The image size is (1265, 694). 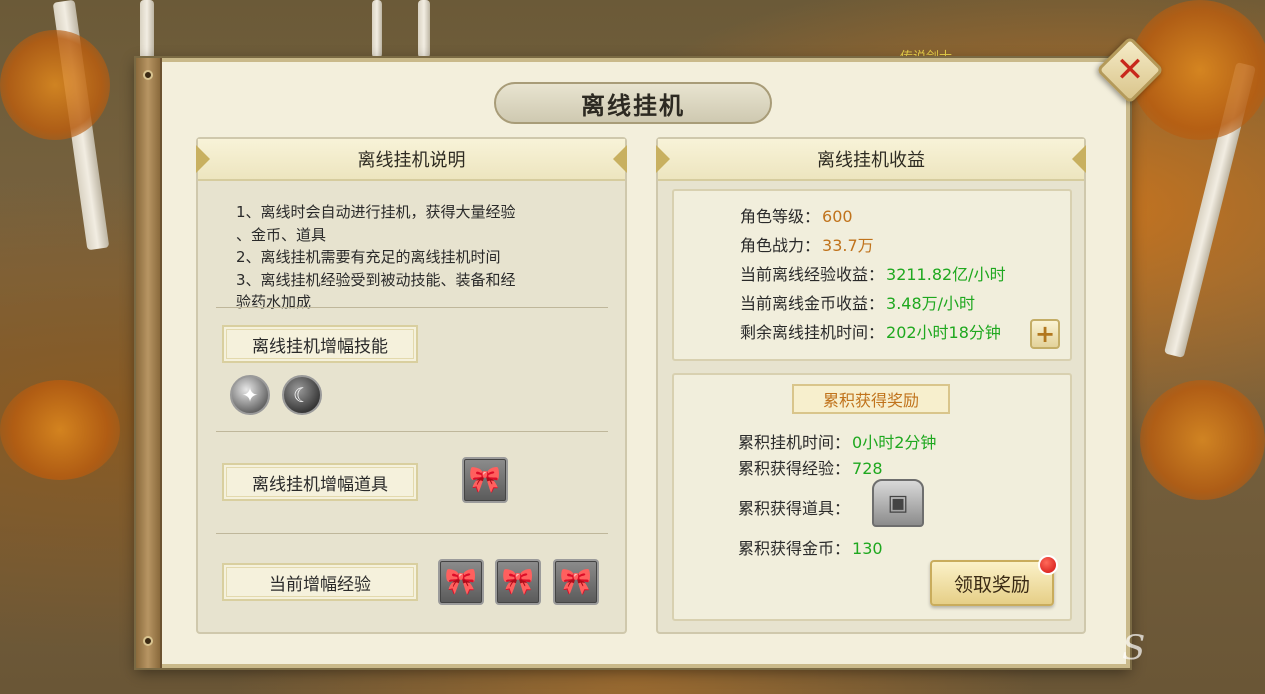 I want to click on left-panel-title: 离线挂机说明, so click(x=411, y=160).